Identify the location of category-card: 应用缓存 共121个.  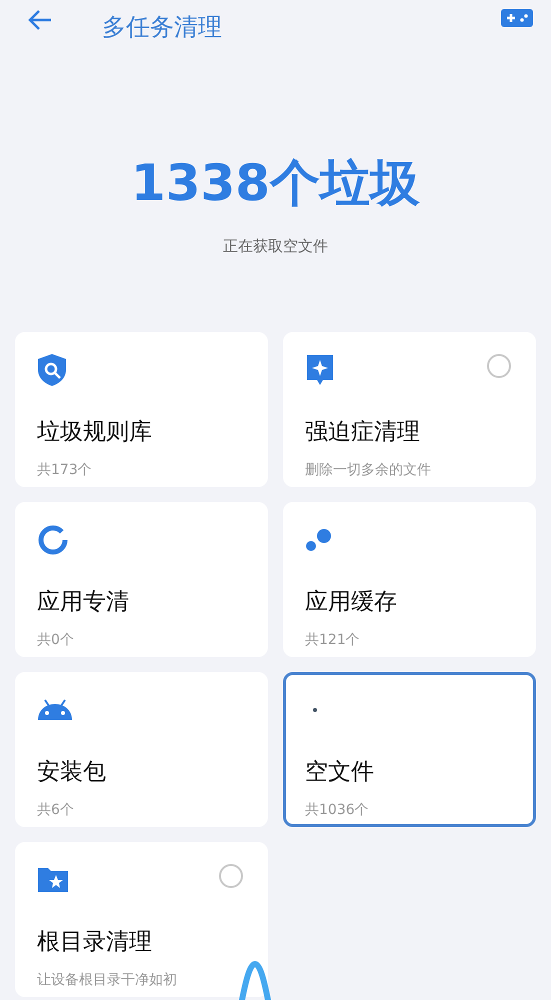
(409, 579).